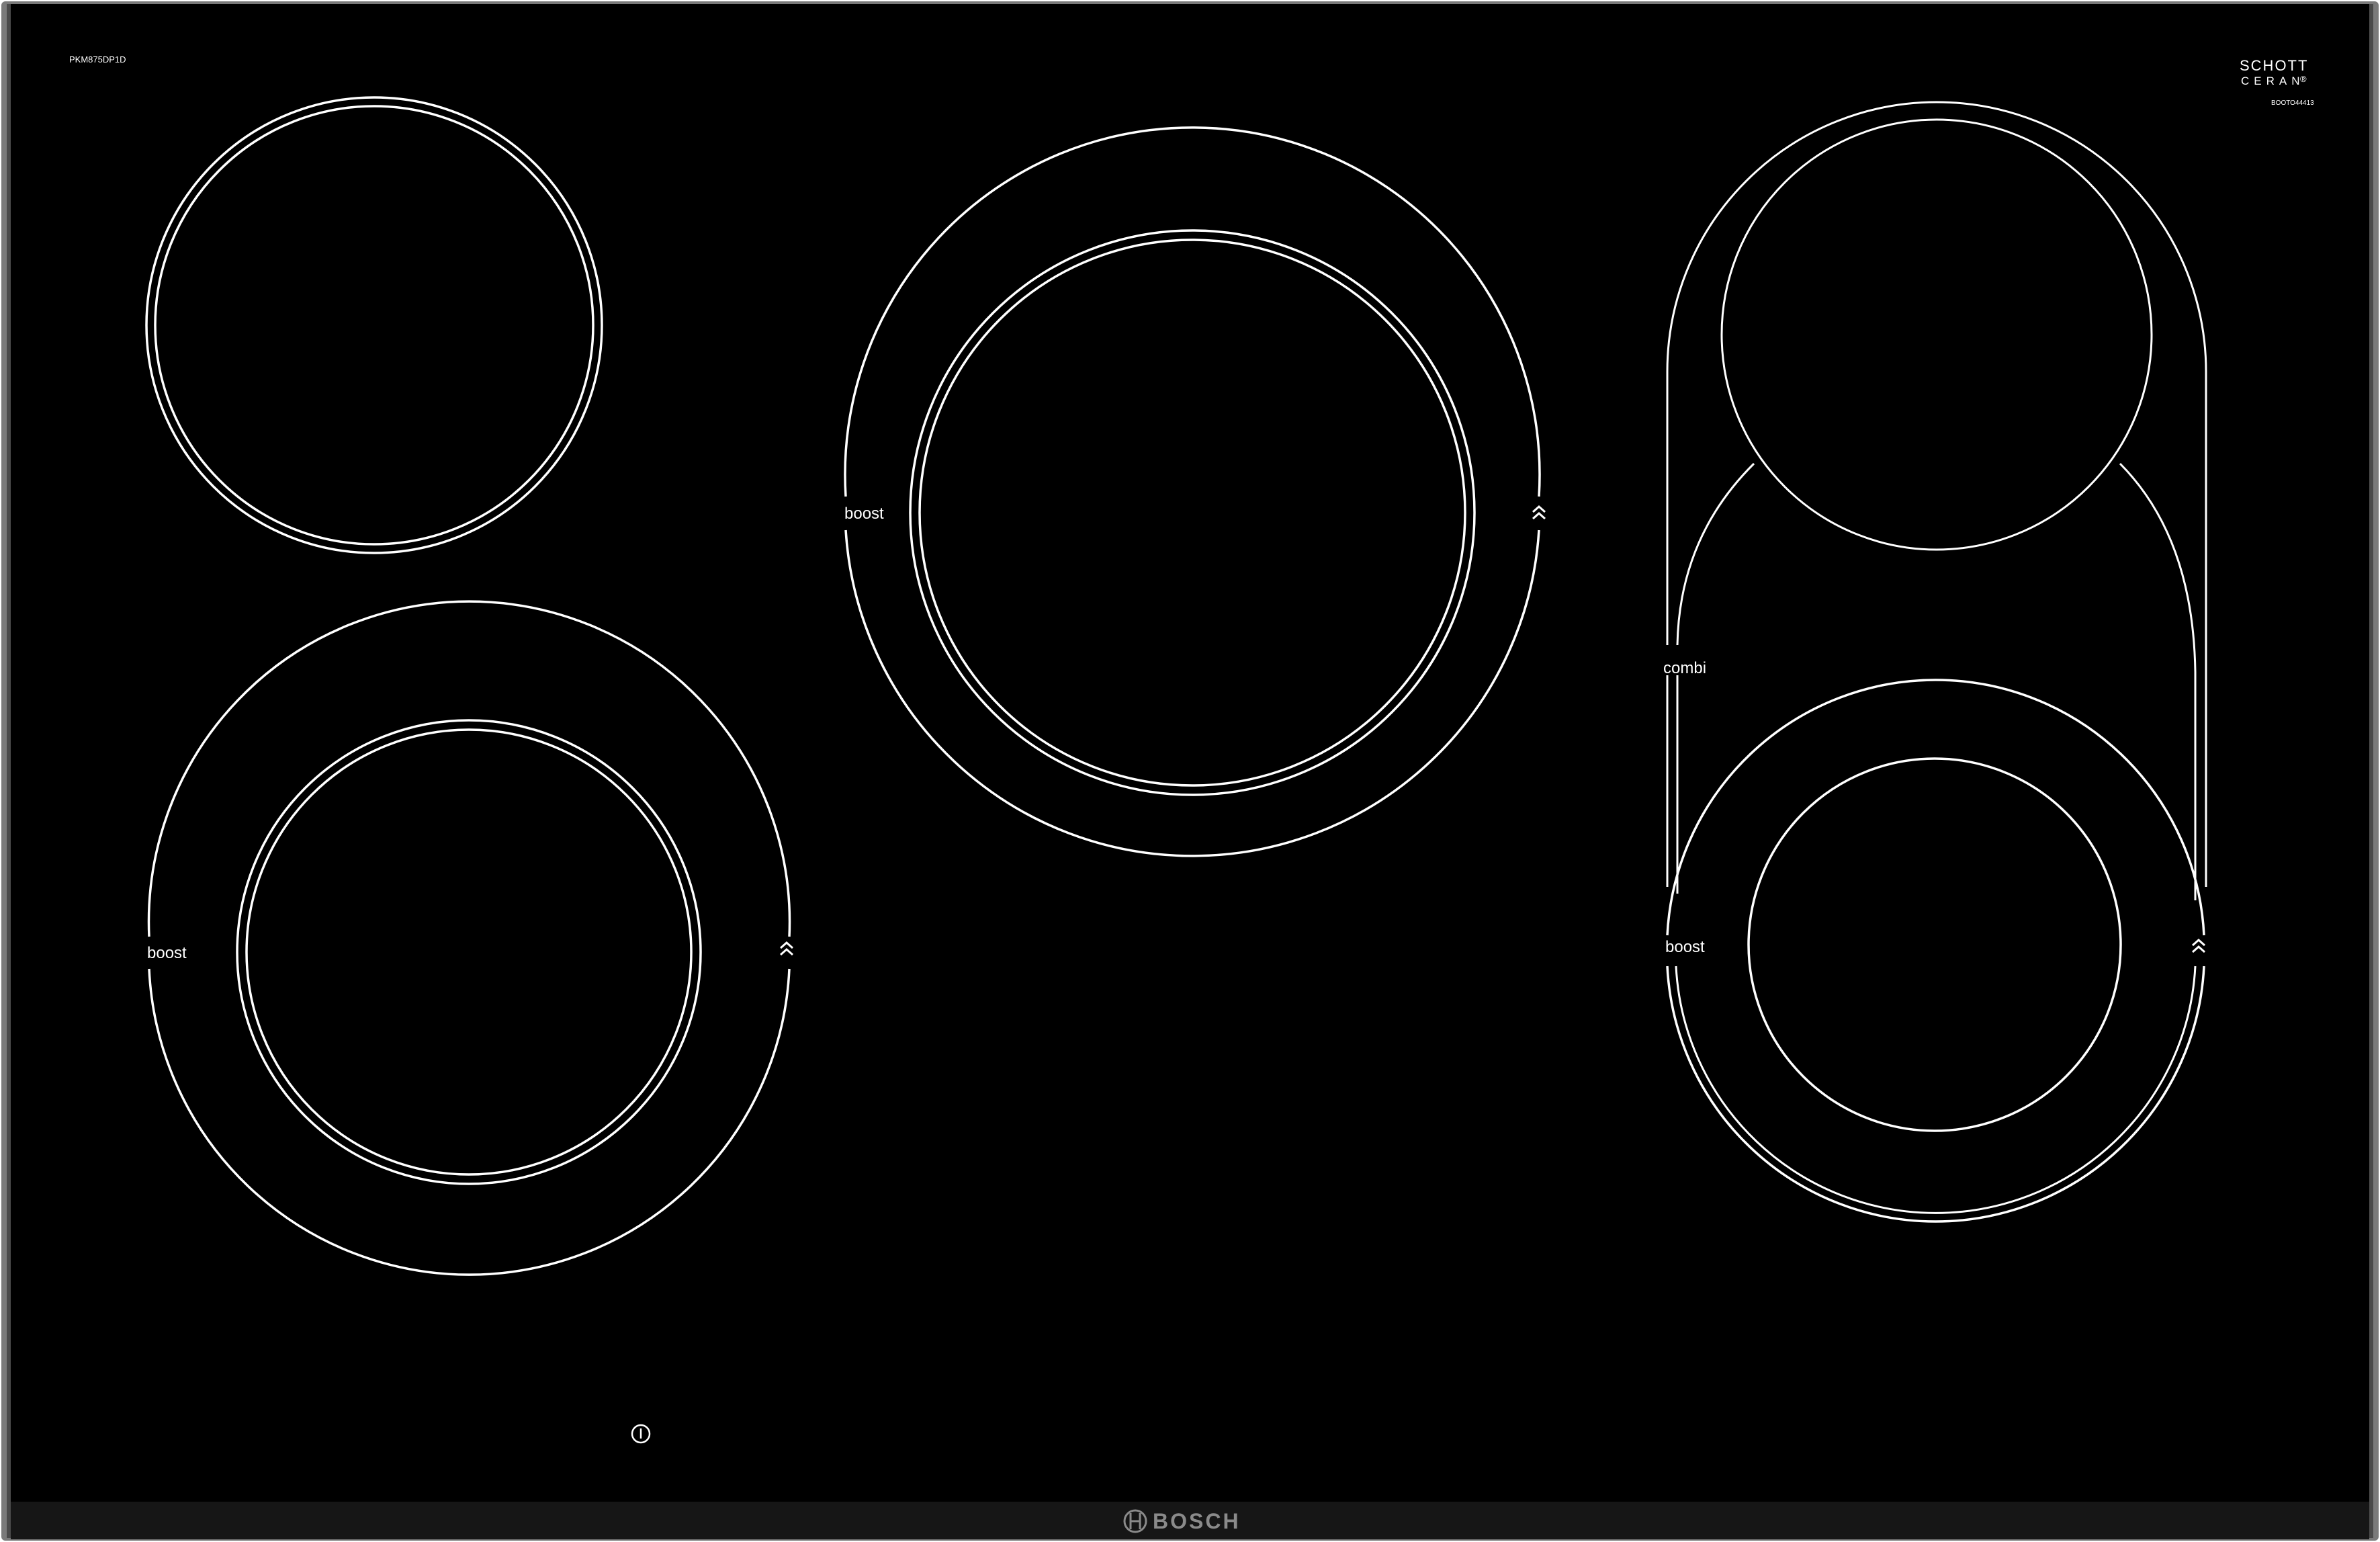  I want to click on registered-mark: ®, so click(2303, 79).